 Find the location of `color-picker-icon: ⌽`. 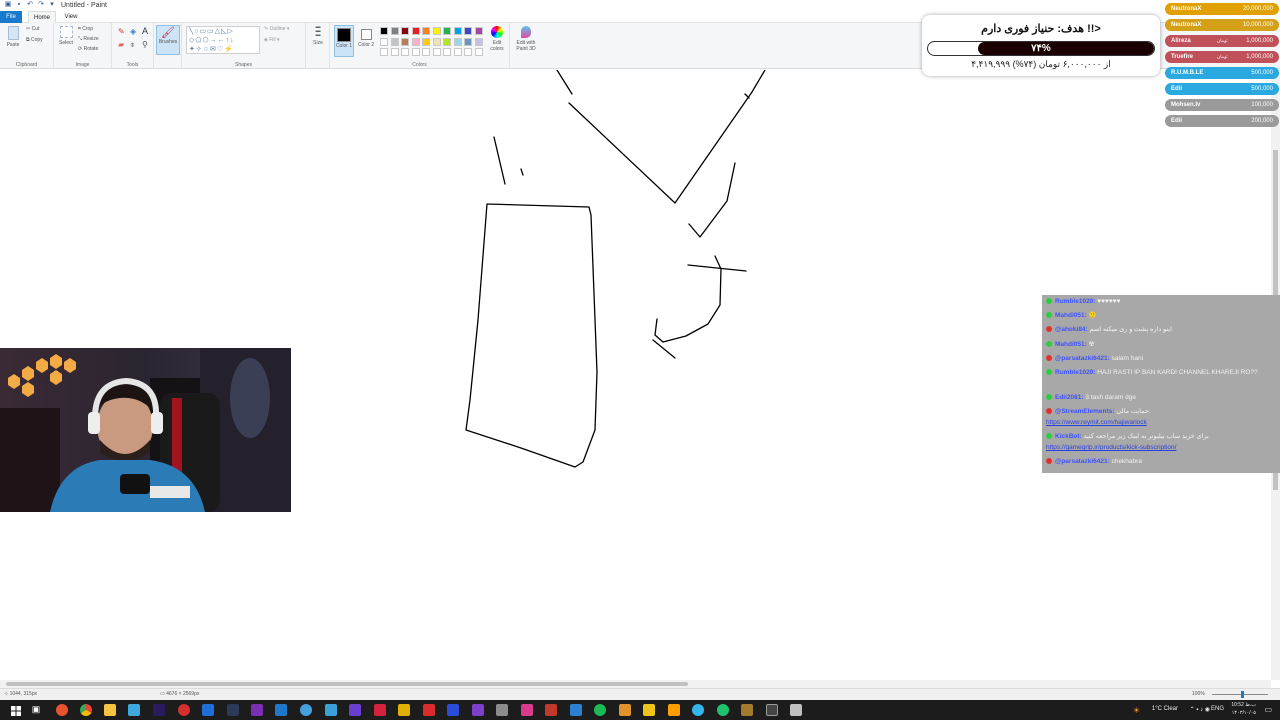

color-picker-icon: ⌽ is located at coordinates (132, 45).